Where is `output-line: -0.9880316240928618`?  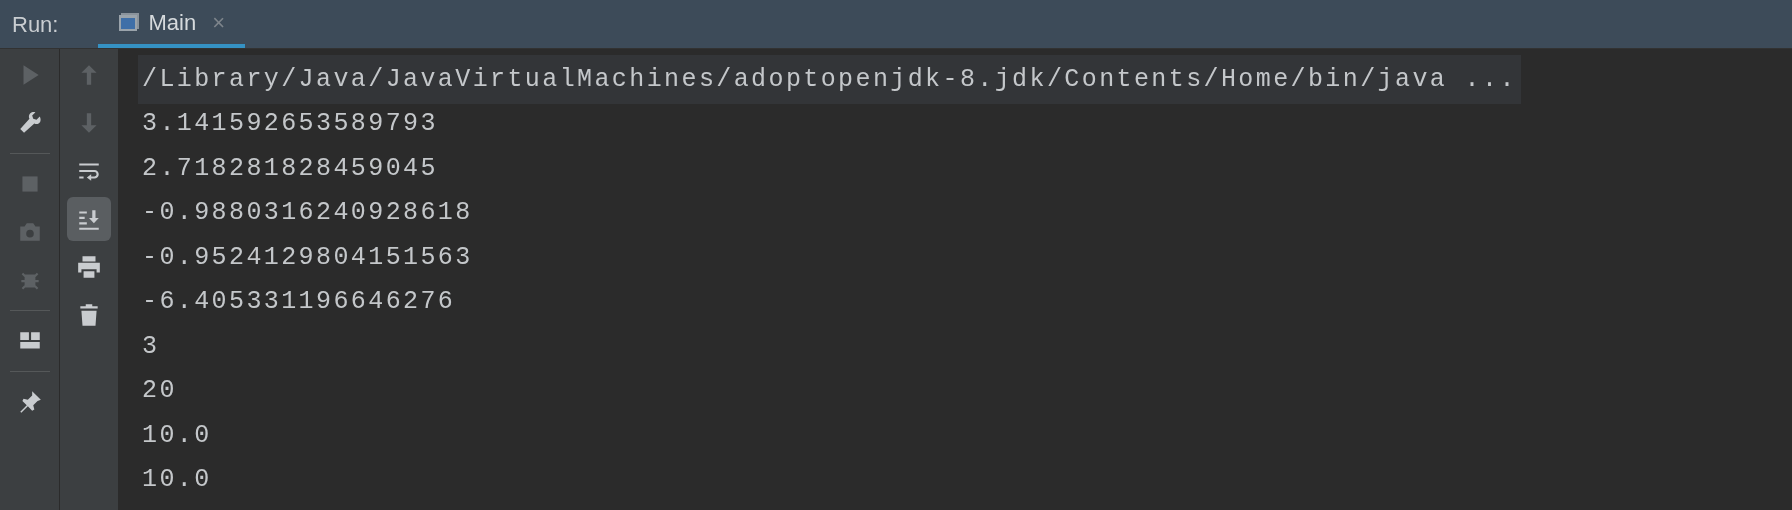
output-line: -0.9880316240928618 is located at coordinates (307, 213).